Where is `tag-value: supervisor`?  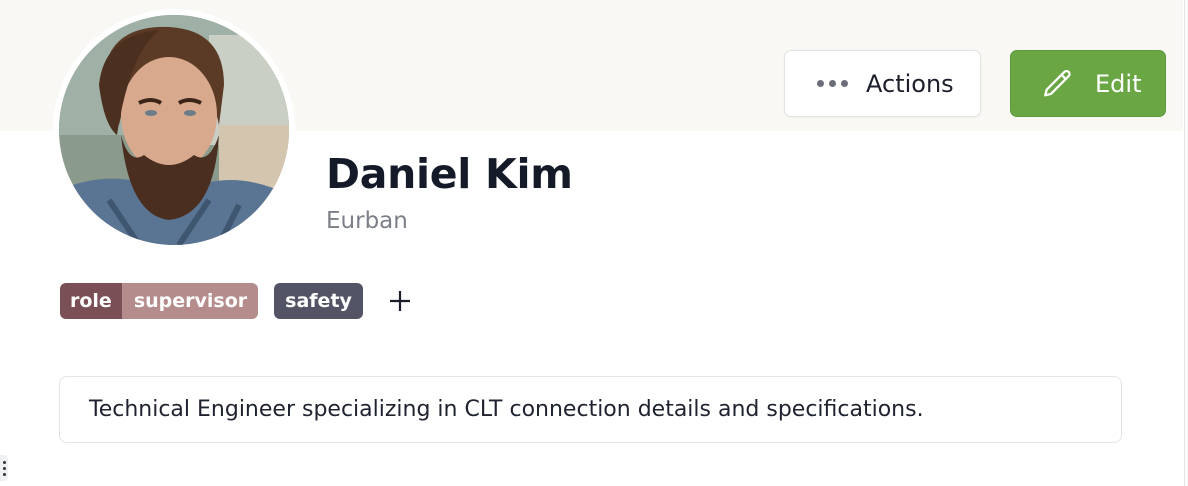 tag-value: supervisor is located at coordinates (190, 301).